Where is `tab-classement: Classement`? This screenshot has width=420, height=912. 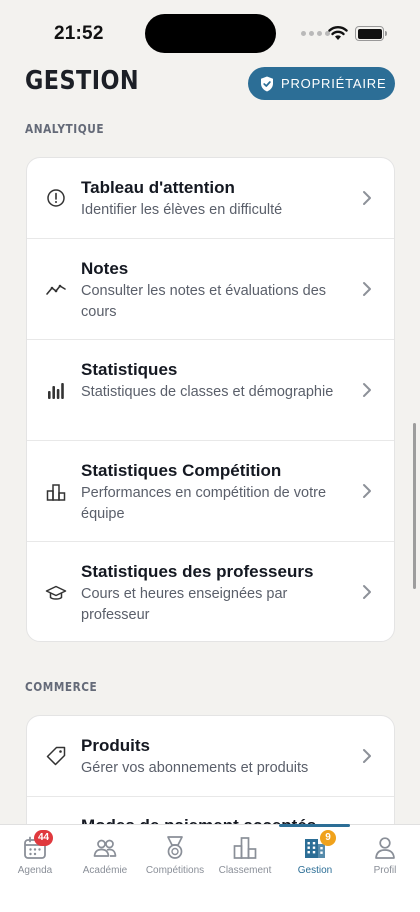
tab-classement: Classement is located at coordinates (245, 855).